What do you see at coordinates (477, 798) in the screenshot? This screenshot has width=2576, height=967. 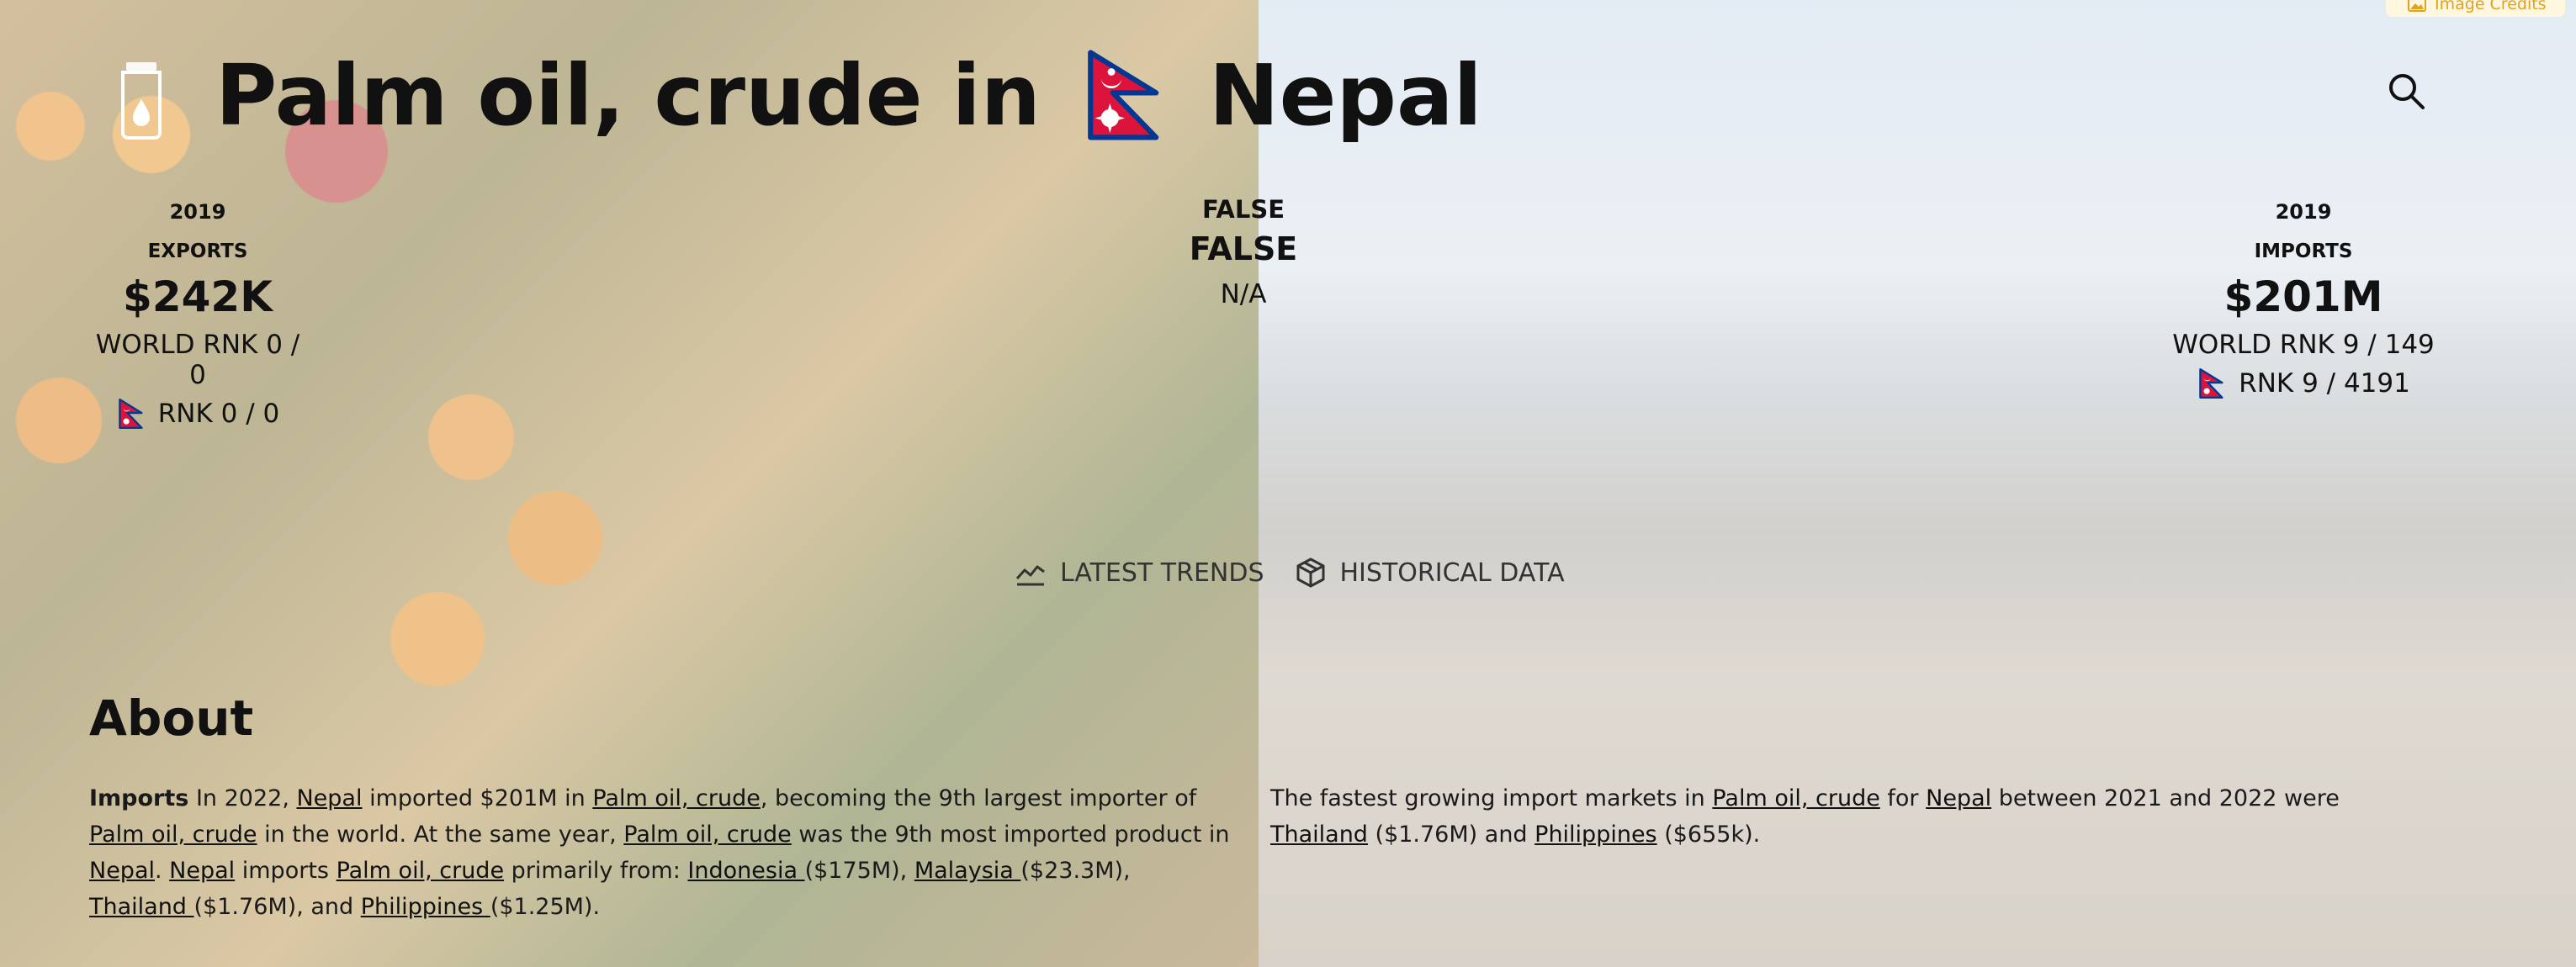 I see `about-text: imported $201M in` at bounding box center [477, 798].